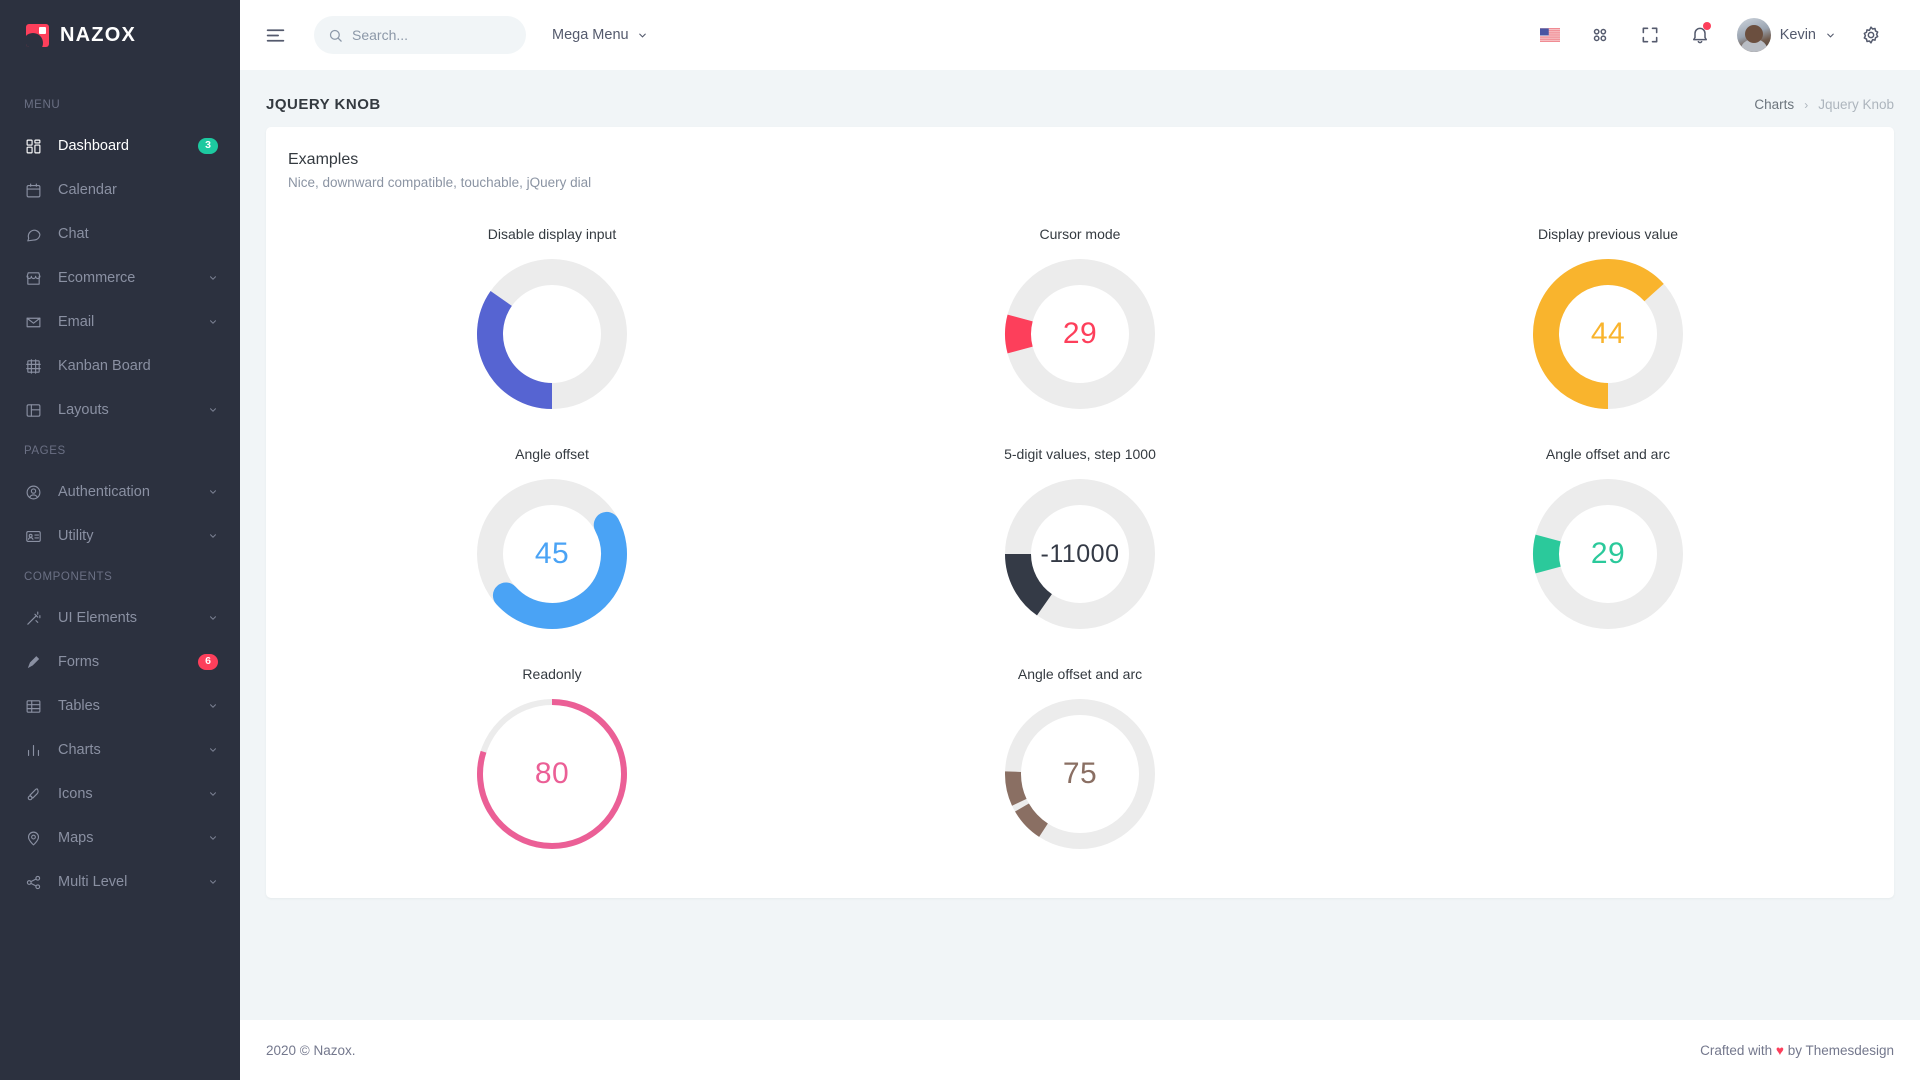  I want to click on knob-label: Cursor mode, so click(1080, 234).